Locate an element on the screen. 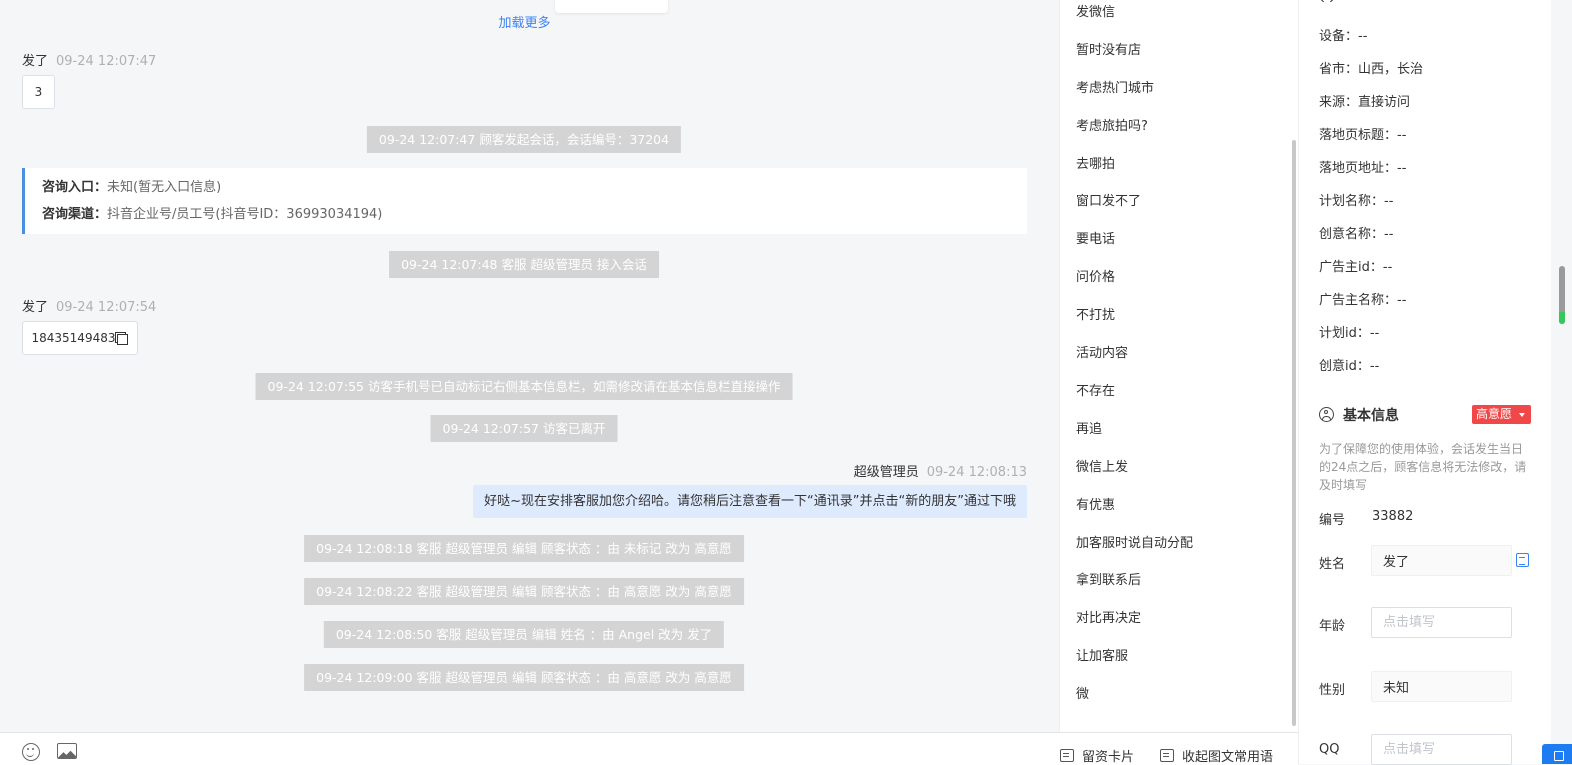 The height and width of the screenshot is (765, 1572). channel-value: 抖音企业号/员工号(抖音号ID：36993034194) is located at coordinates (245, 214).